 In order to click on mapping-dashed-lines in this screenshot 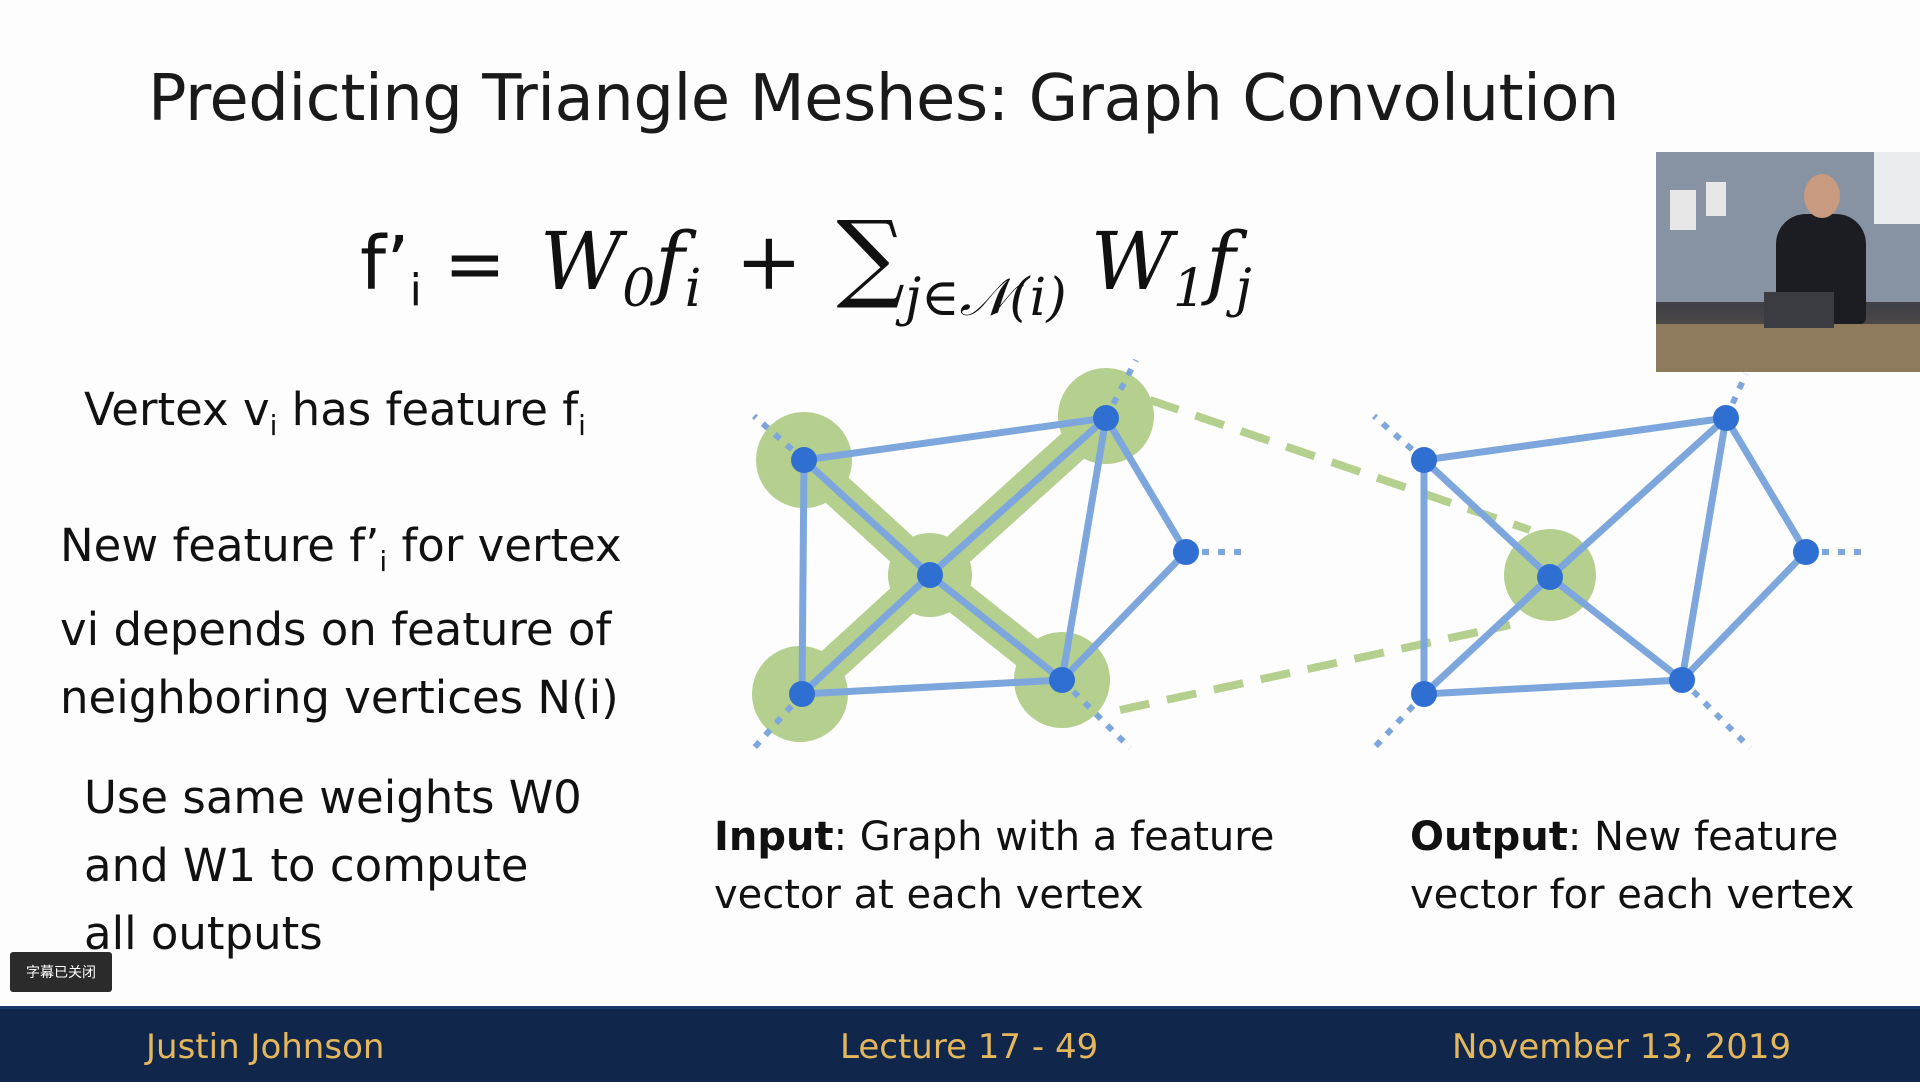, I will do `click(1325, 555)`.